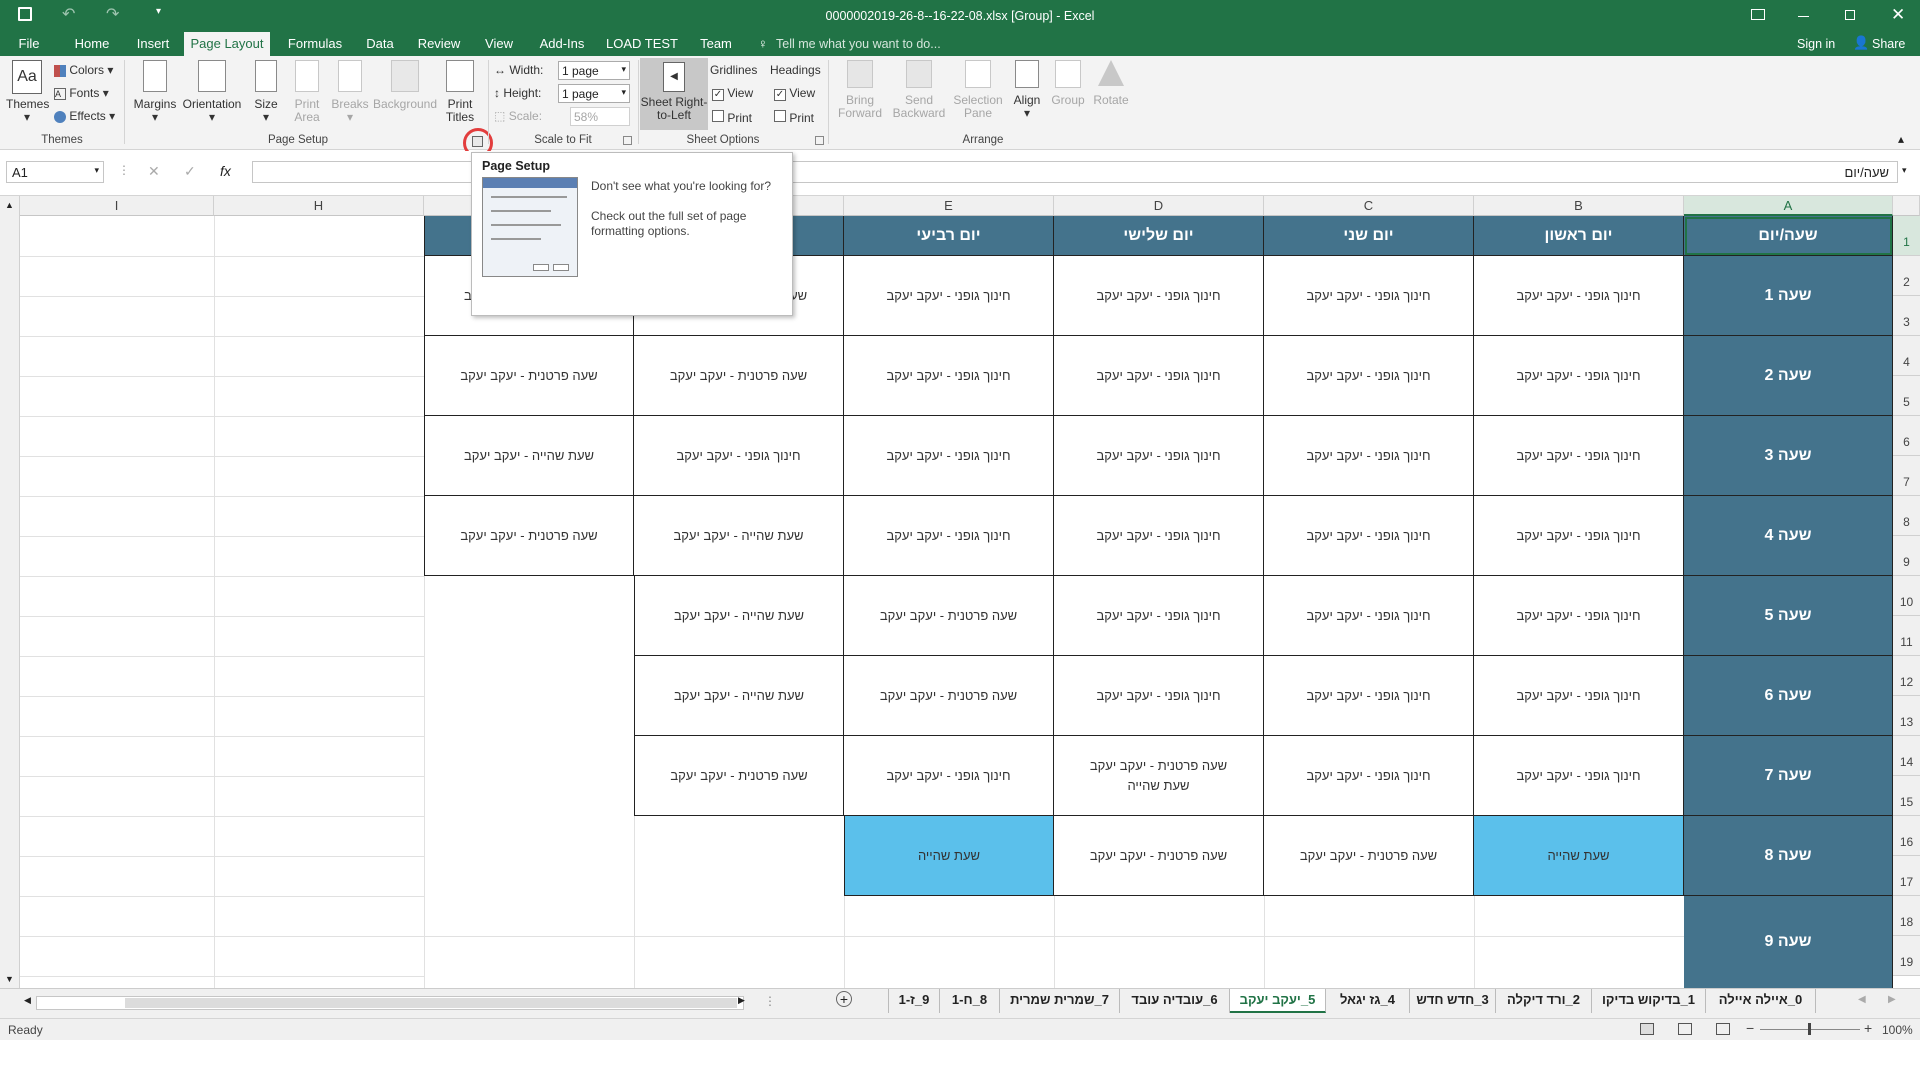  I want to click on tab-file: File, so click(29, 44).